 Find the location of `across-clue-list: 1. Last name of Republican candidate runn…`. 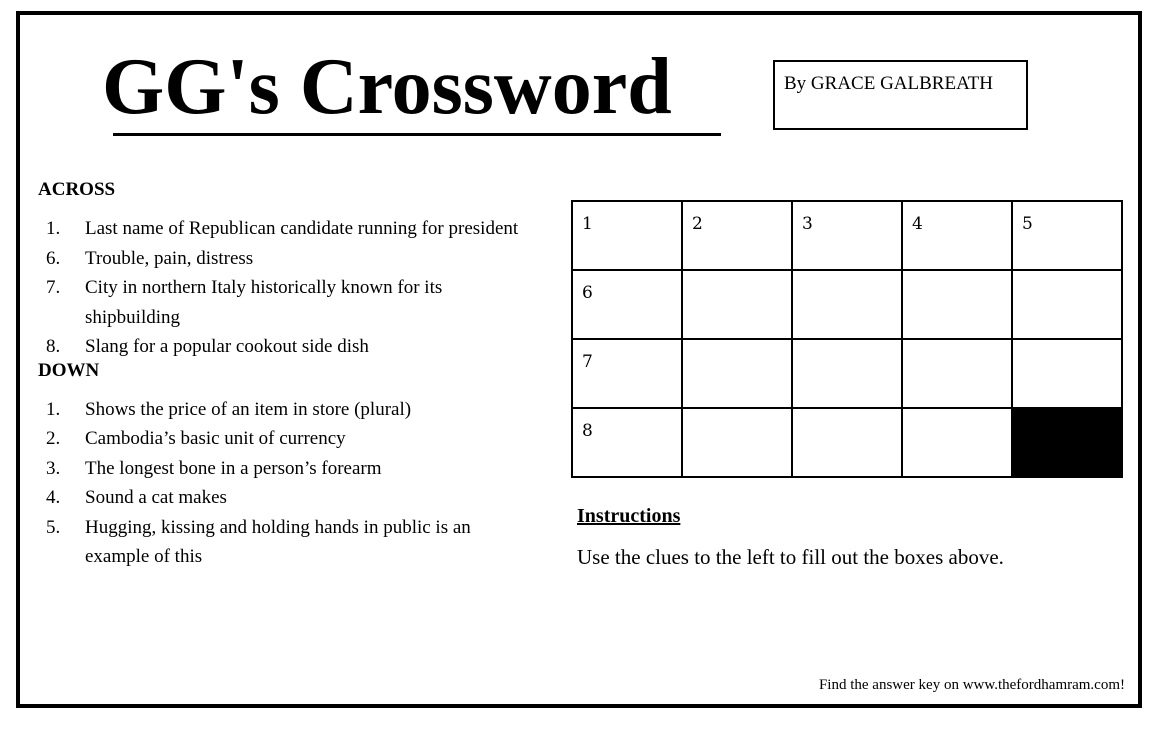

across-clue-list: 1. Last name of Republican candidate runn… is located at coordinates (288, 288).